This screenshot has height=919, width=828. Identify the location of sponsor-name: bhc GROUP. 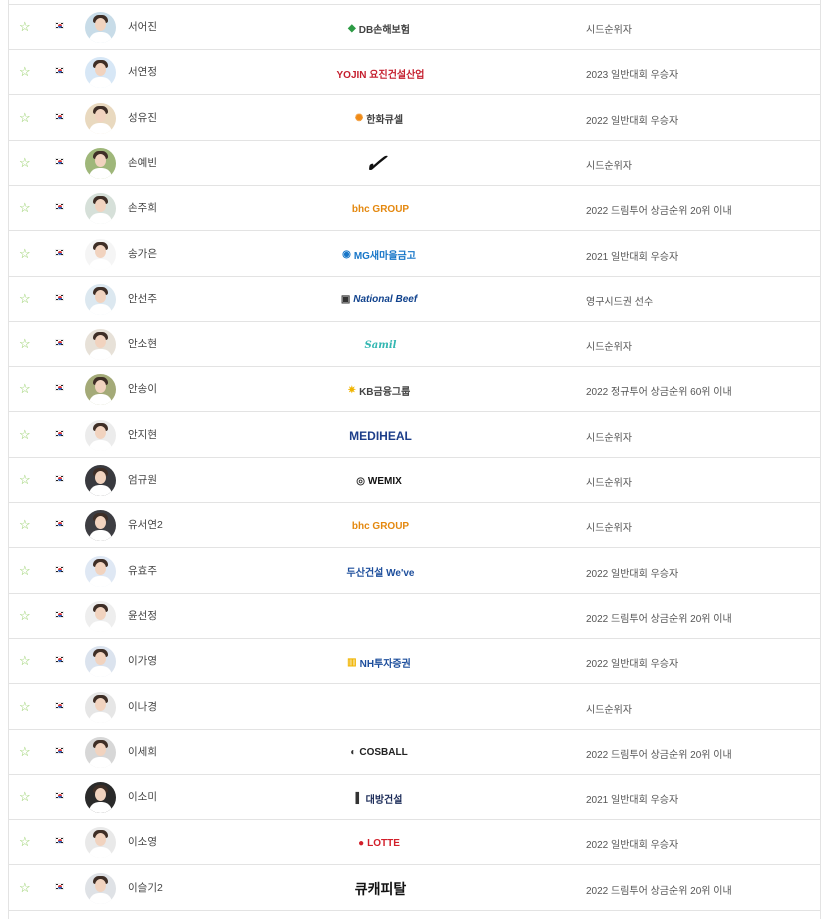
(380, 526).